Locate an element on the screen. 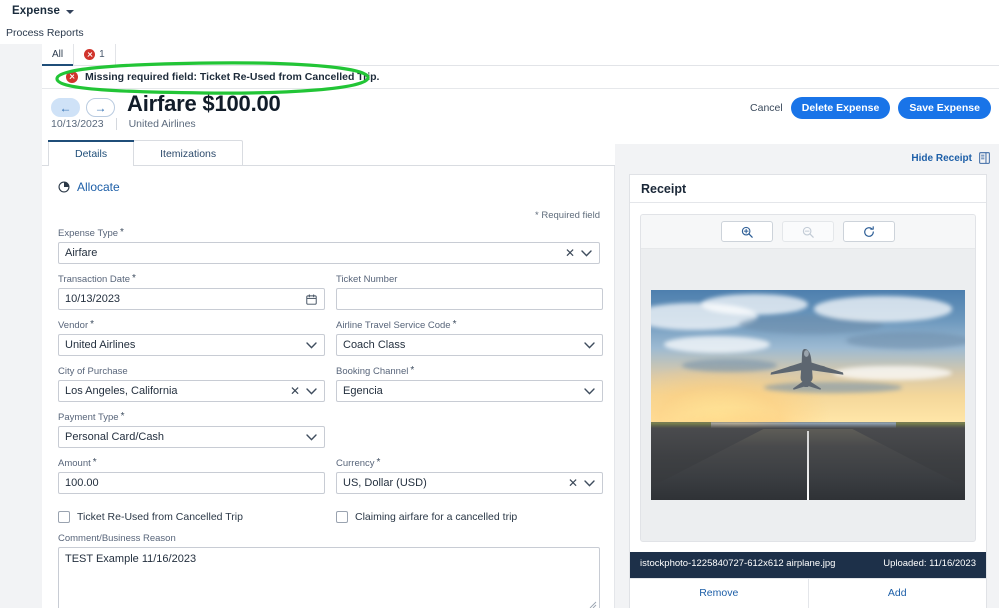 The width and height of the screenshot is (999, 608). field-transaction-date-label: Transaction Date * is located at coordinates (97, 279).